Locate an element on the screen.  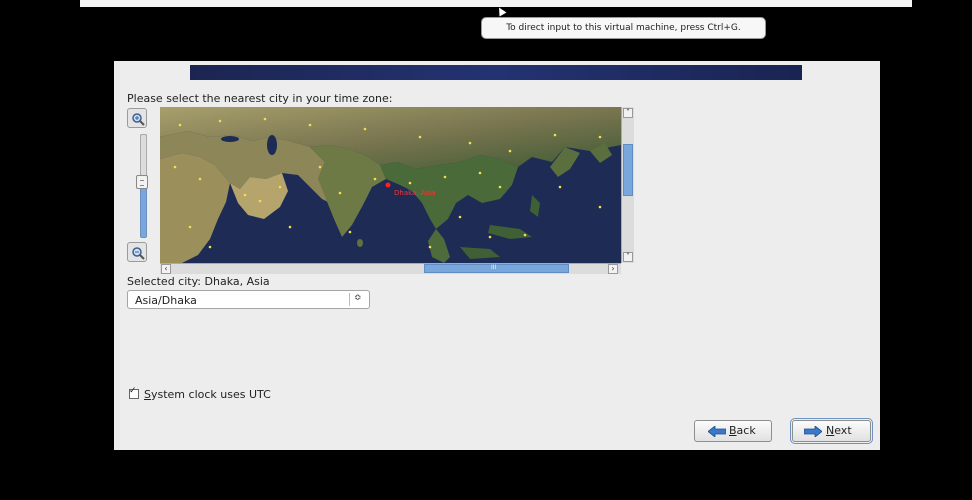
zoom-in-button is located at coordinates (137, 118).